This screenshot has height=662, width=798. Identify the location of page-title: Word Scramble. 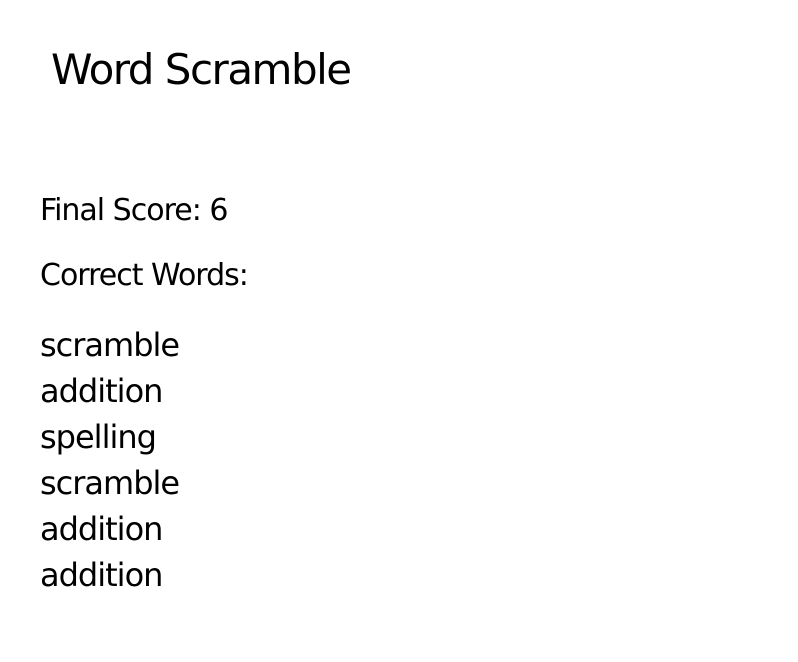
(201, 69).